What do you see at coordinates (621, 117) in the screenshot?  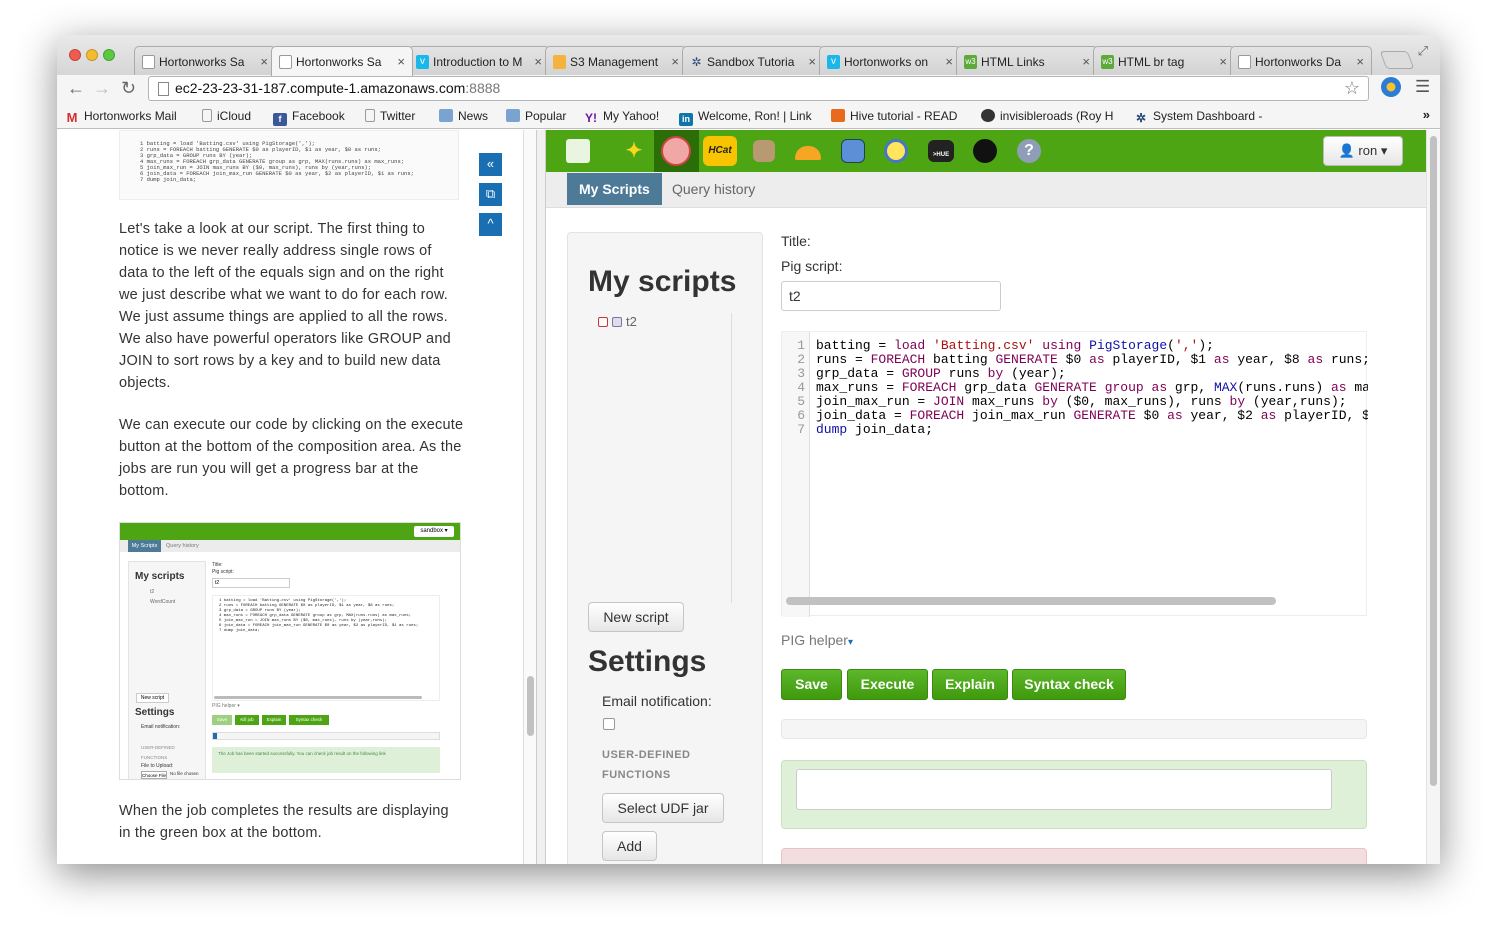 I see `bookmark: Y! My Yahoo!` at bounding box center [621, 117].